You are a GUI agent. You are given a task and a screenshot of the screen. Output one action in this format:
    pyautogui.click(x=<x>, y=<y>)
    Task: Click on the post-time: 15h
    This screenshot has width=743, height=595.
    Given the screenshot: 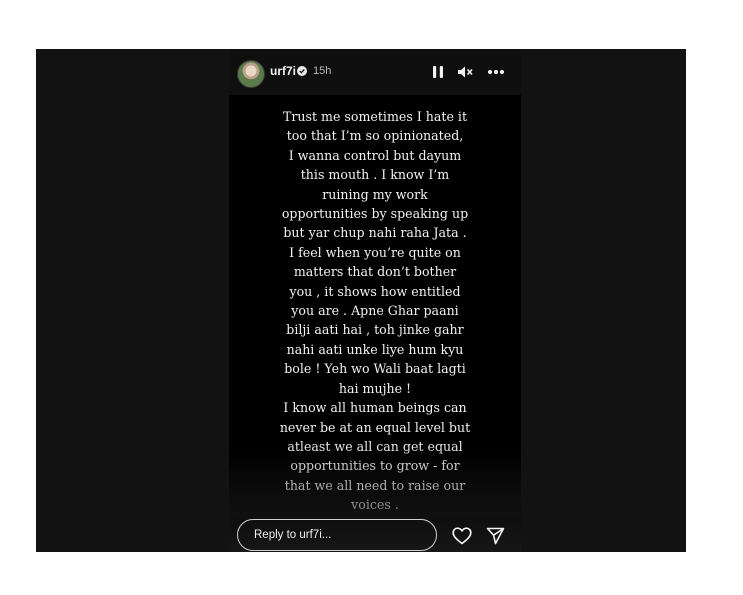 What is the action you would take?
    pyautogui.click(x=322, y=71)
    